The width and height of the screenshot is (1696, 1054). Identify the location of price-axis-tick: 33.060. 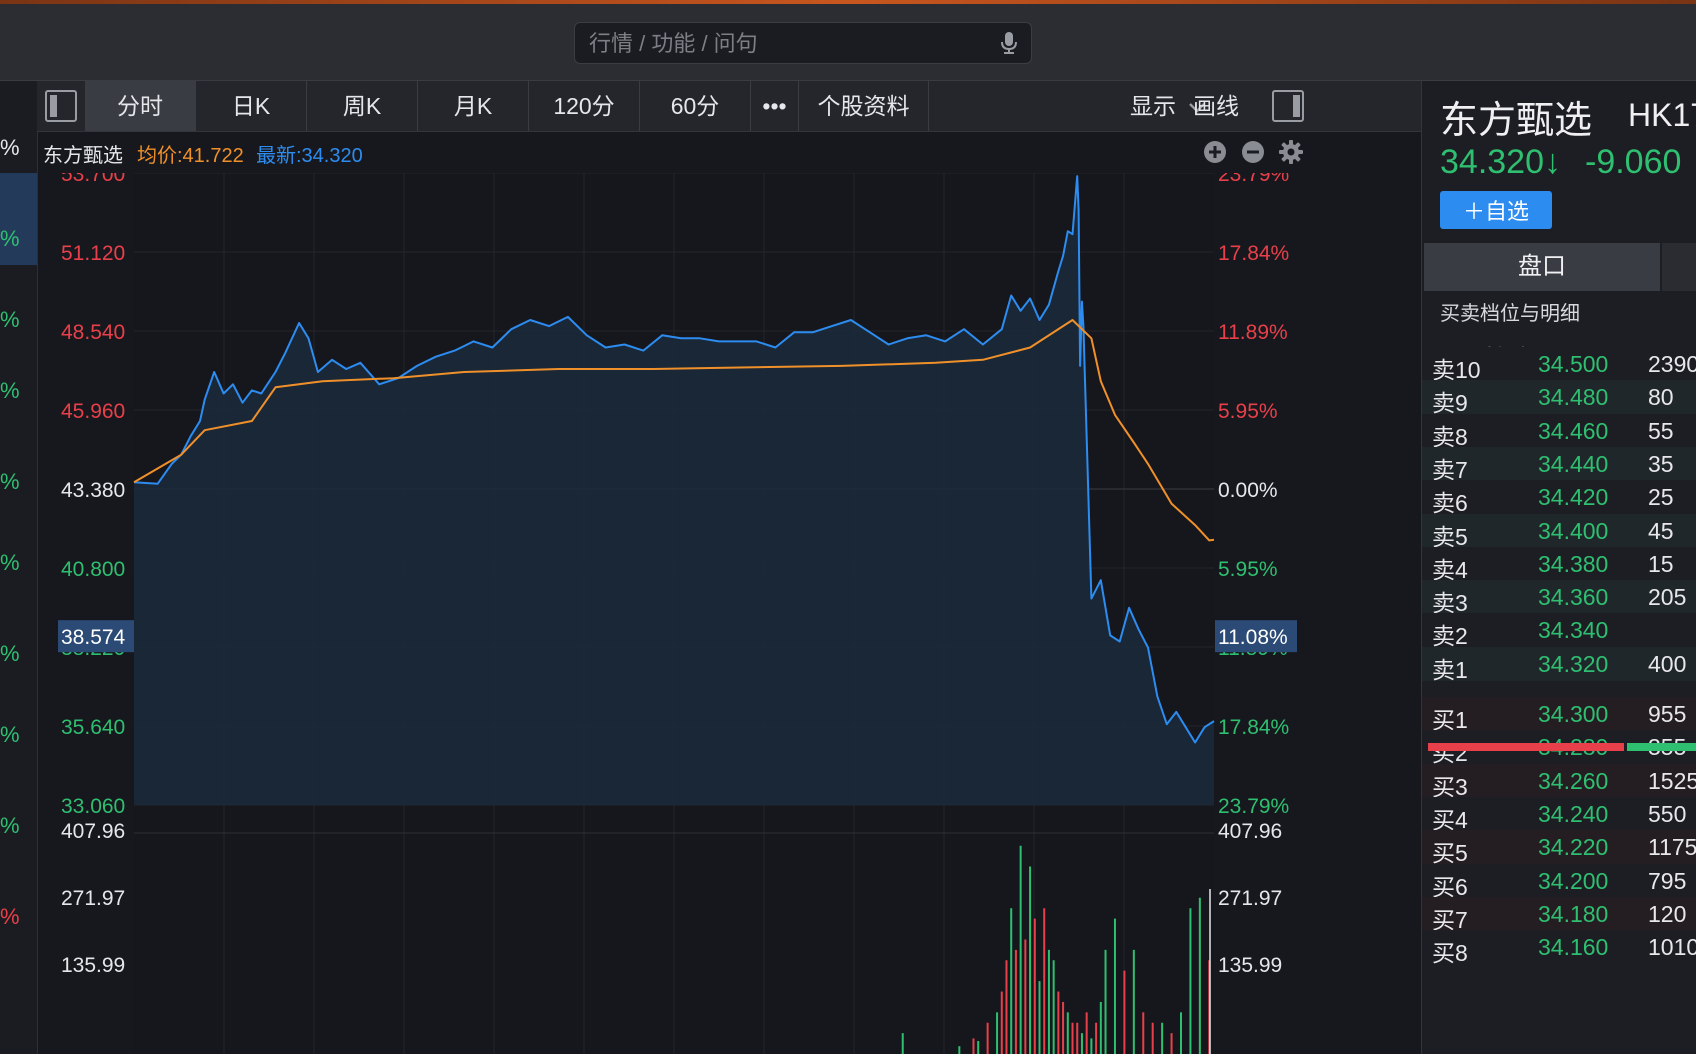
(93, 806).